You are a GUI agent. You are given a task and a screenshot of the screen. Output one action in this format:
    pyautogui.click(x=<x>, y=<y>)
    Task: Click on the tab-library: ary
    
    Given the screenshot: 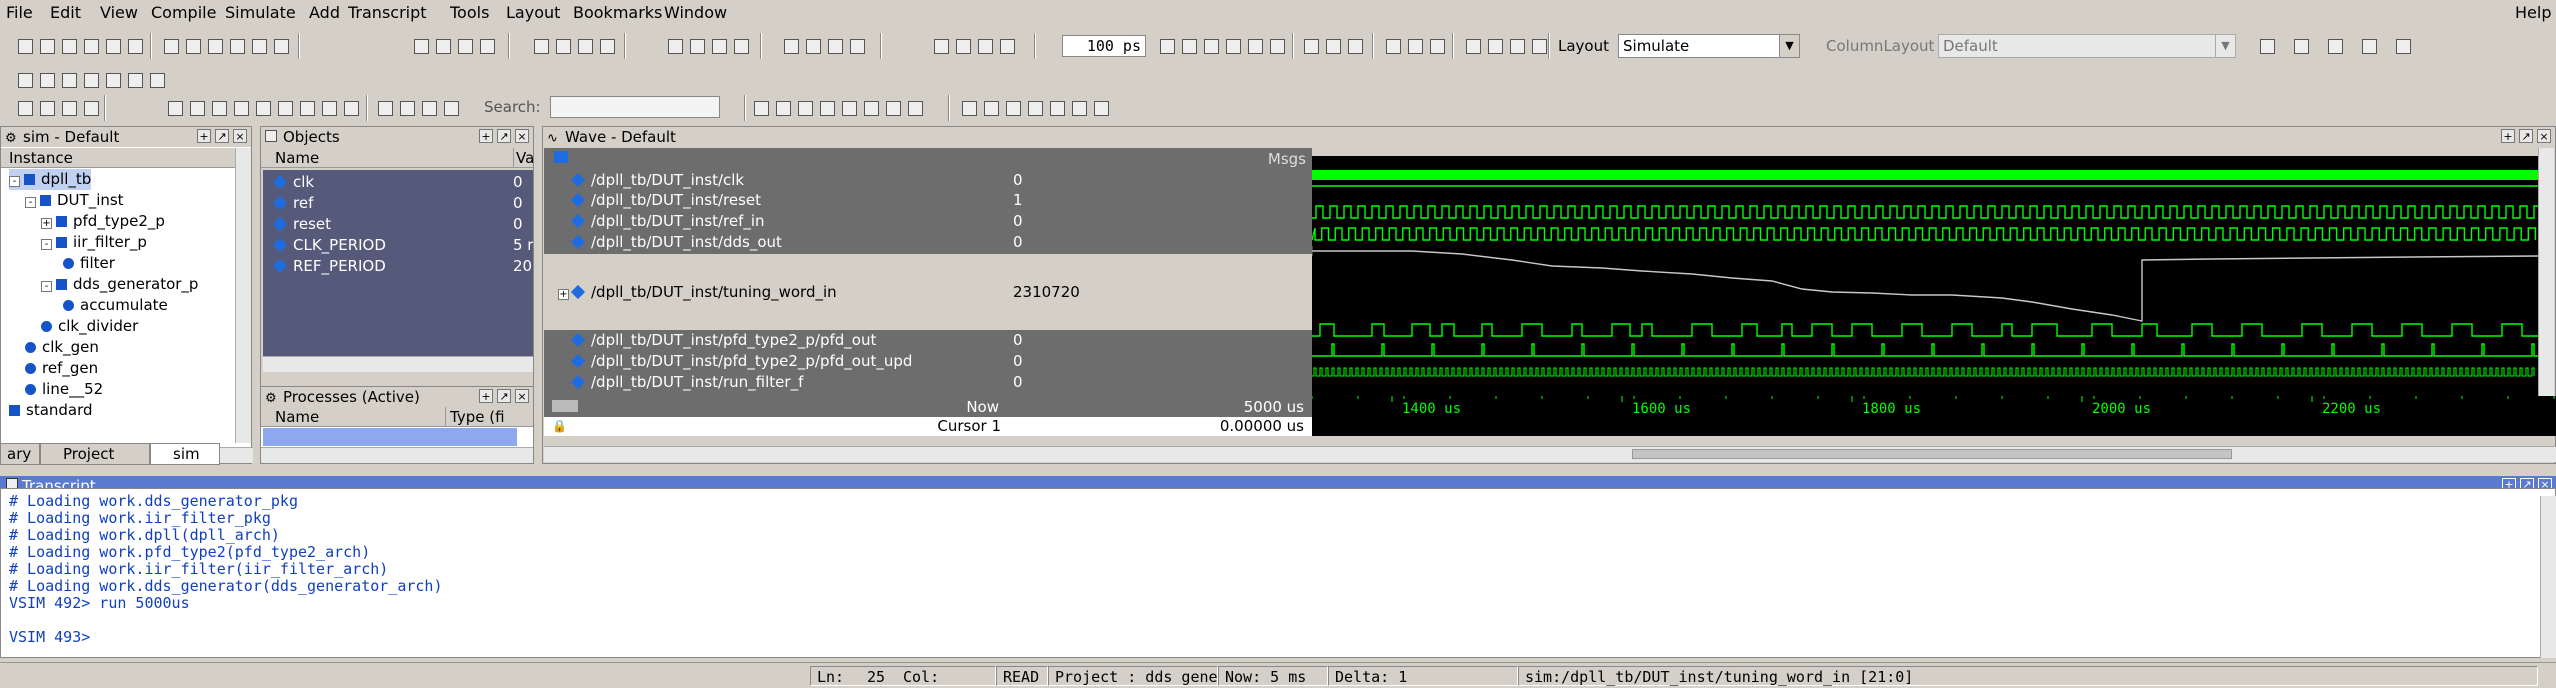 What is the action you would take?
    pyautogui.click(x=20, y=454)
    